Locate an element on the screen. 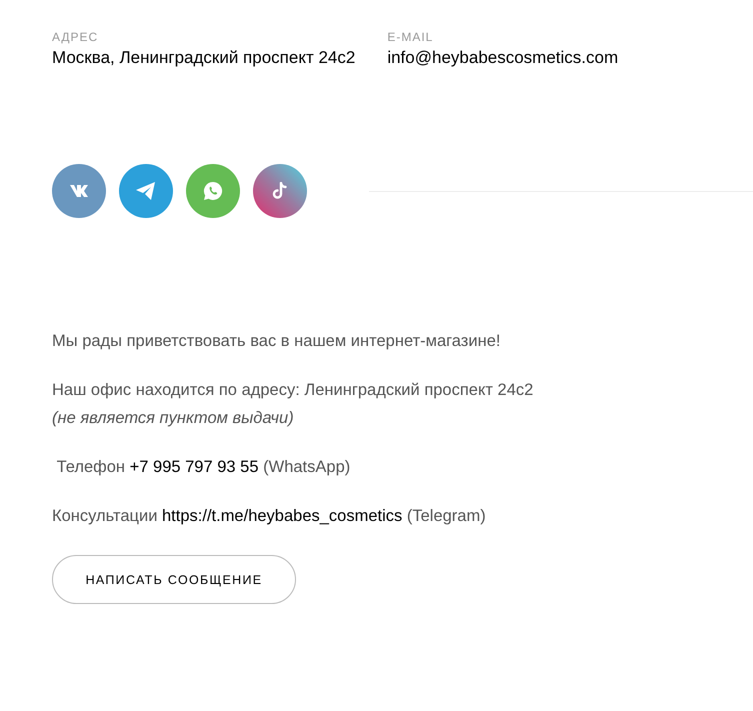 This screenshot has height=711, width=753. contact-label: E-MAIL is located at coordinates (410, 37).